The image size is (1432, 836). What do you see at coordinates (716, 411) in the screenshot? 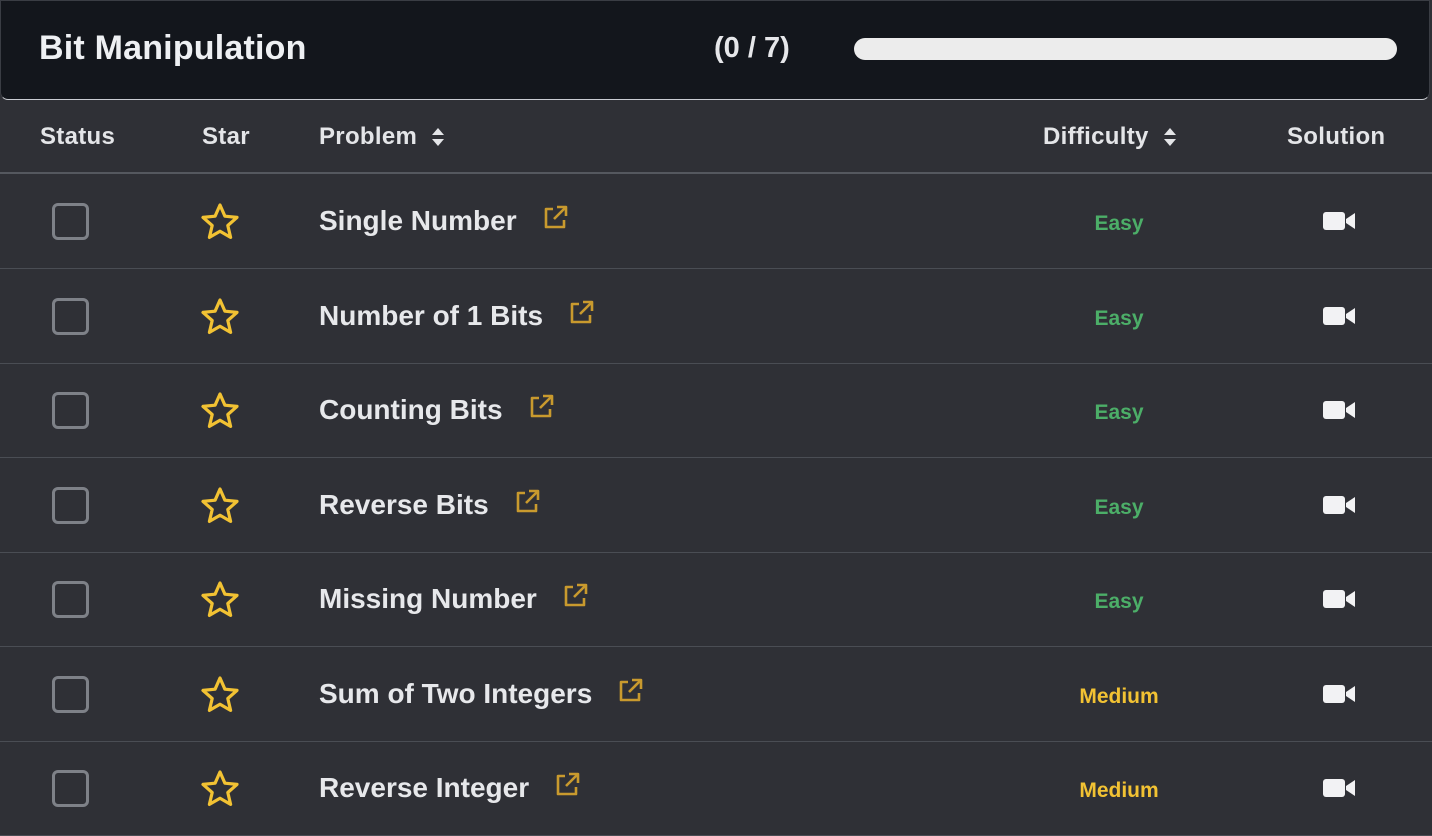
I see `table-row: Counting Bits Easy` at bounding box center [716, 411].